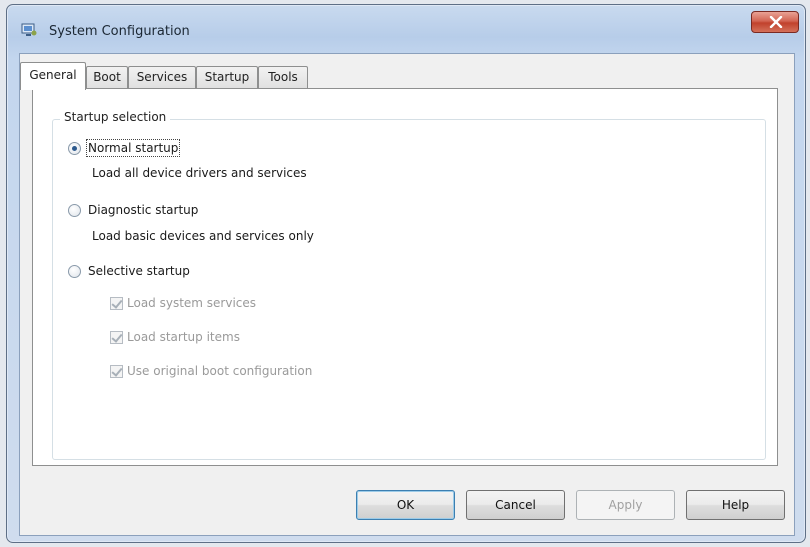 The width and height of the screenshot is (810, 547). What do you see at coordinates (406, 29) in the screenshot?
I see `title-bar: System Configuration` at bounding box center [406, 29].